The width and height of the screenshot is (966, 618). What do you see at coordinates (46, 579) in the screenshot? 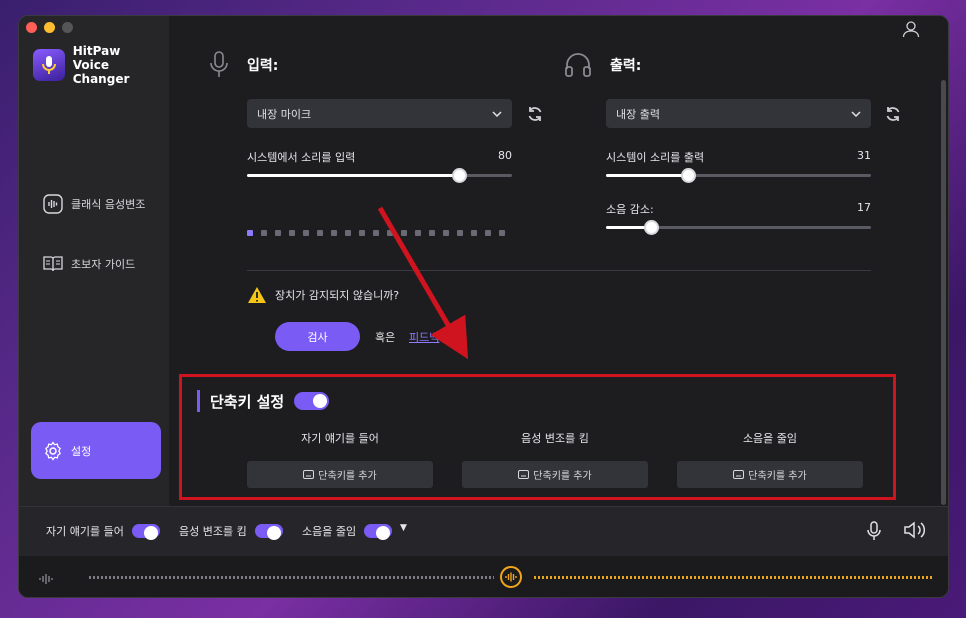
I see `waveform-small-icon` at bounding box center [46, 579].